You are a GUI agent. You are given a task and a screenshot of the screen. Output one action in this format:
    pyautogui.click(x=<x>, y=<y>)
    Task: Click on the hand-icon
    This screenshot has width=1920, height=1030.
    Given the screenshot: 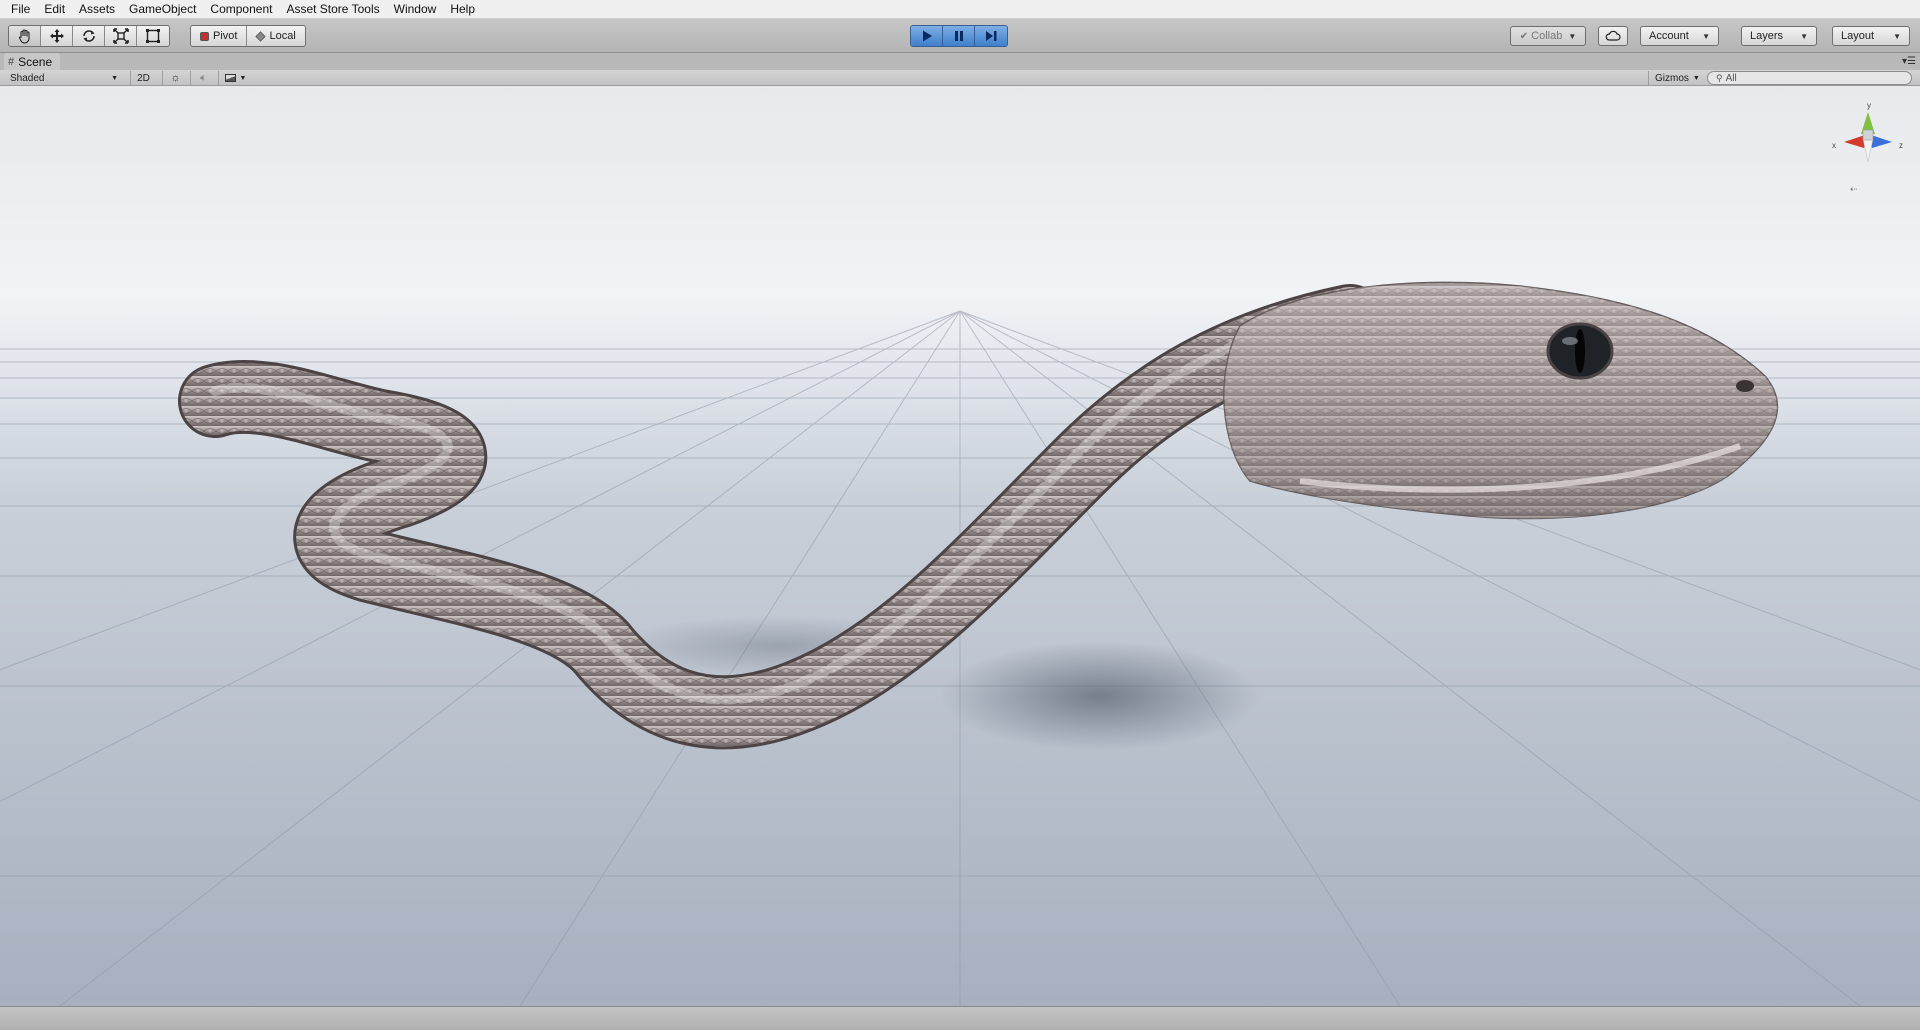 What is the action you would take?
    pyautogui.click(x=24, y=36)
    